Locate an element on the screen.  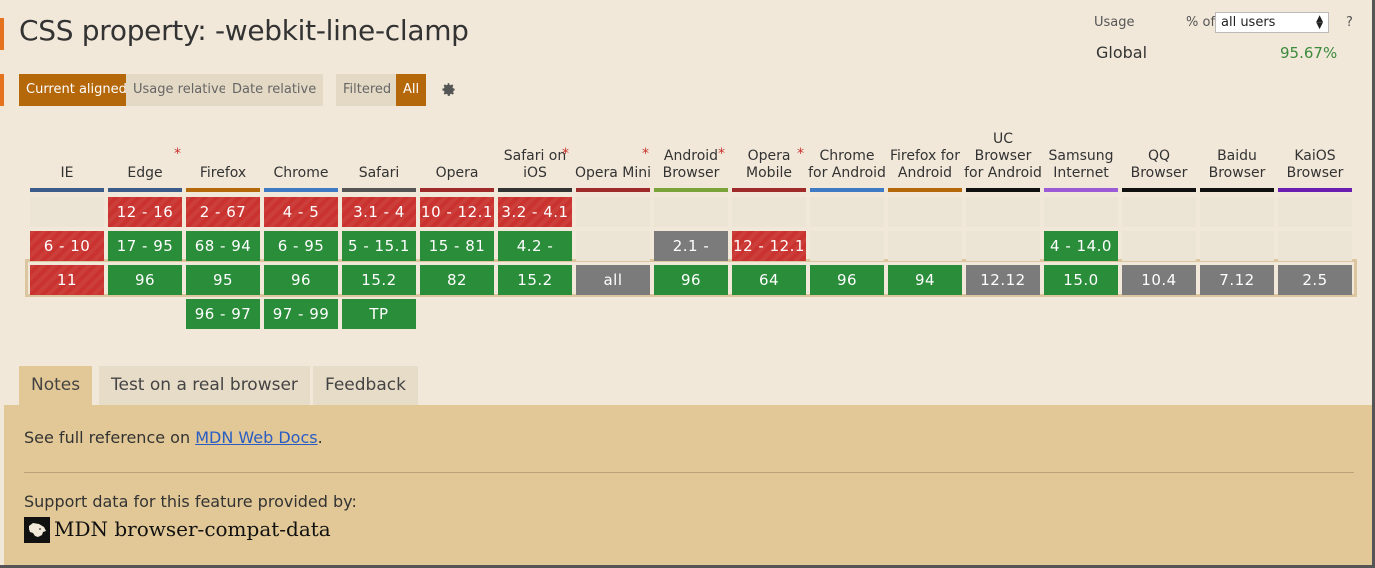
support-cell: 4 - 14.0 is located at coordinates (1081, 246).